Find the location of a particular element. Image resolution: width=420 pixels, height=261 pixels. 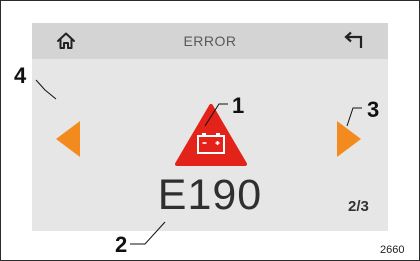

callout-4: 4 is located at coordinates (20, 75).